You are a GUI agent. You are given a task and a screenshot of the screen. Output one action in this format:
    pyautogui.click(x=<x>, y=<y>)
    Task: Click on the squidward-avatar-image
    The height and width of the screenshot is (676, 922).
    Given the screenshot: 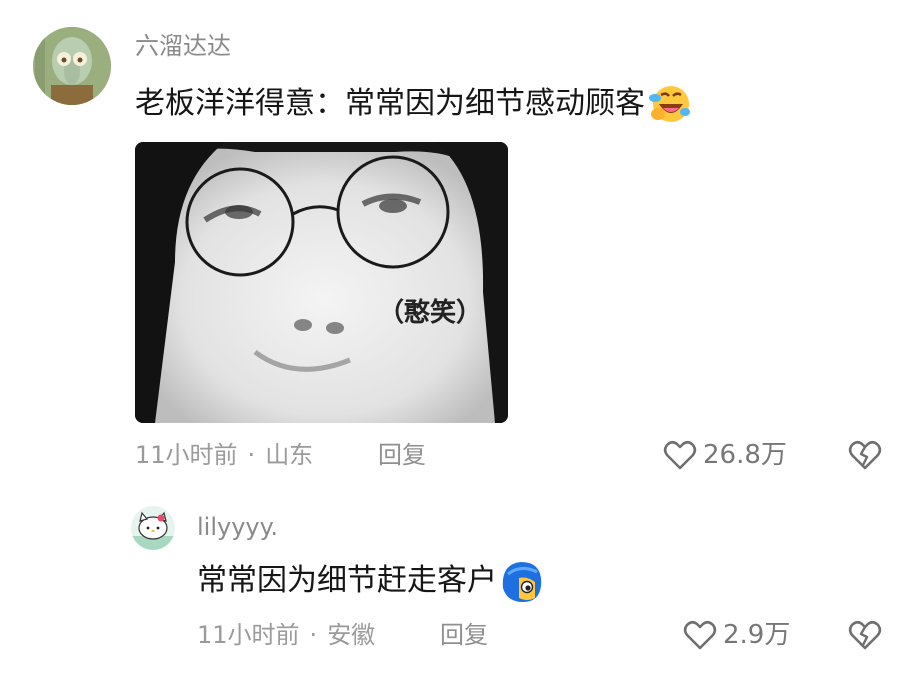 What is the action you would take?
    pyautogui.click(x=72, y=66)
    